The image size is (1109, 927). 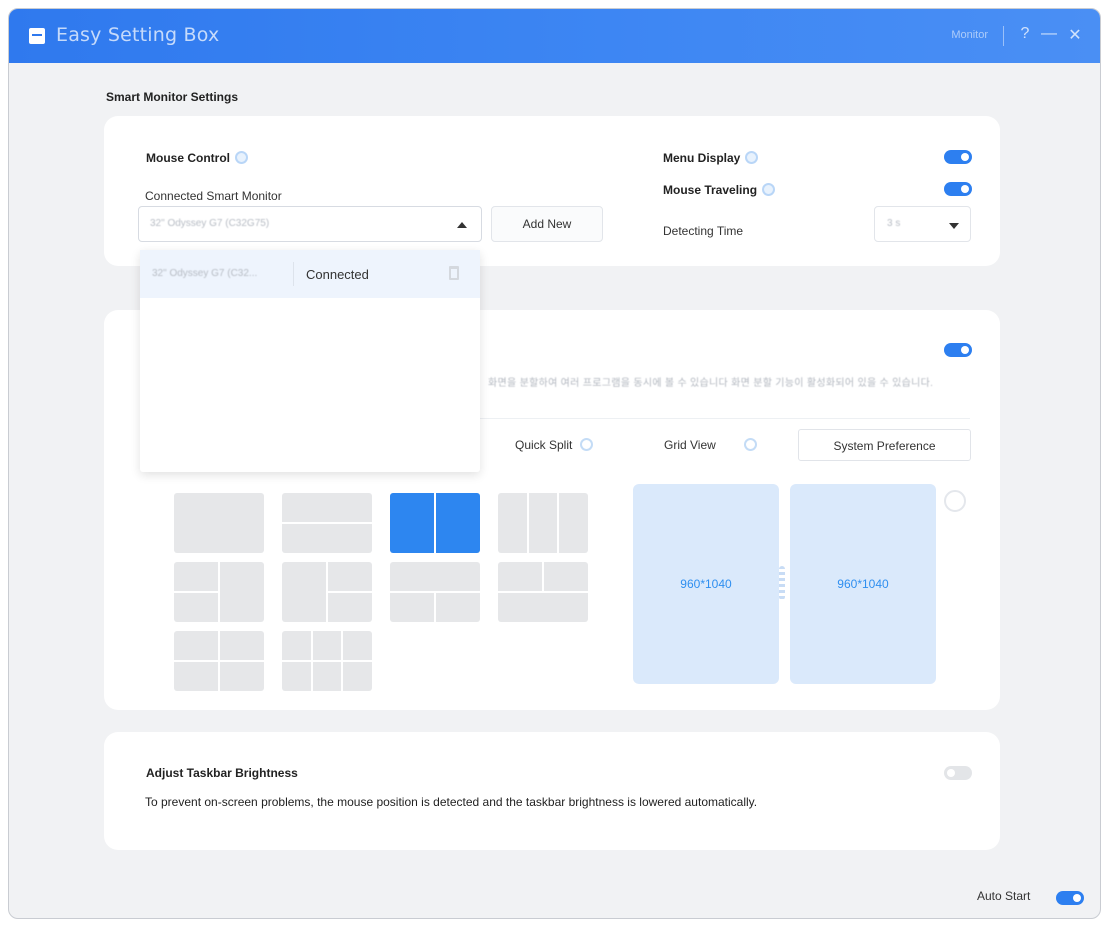 I want to click on help-button: ?, so click(x=1025, y=34).